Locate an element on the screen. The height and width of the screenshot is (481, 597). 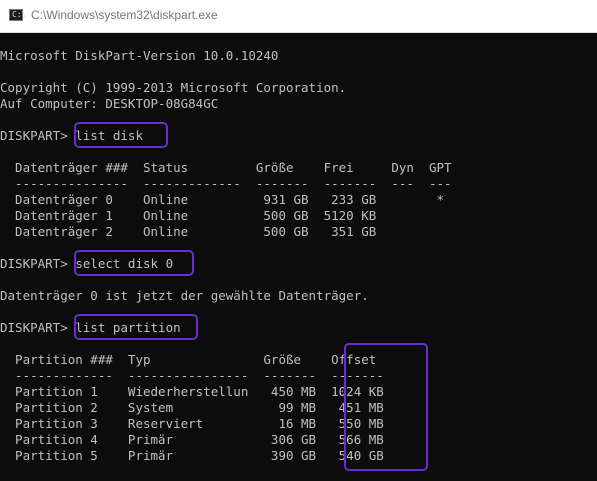
partition-table-row: Partition 4 Primär 306 GB 566 MB is located at coordinates (192, 439).